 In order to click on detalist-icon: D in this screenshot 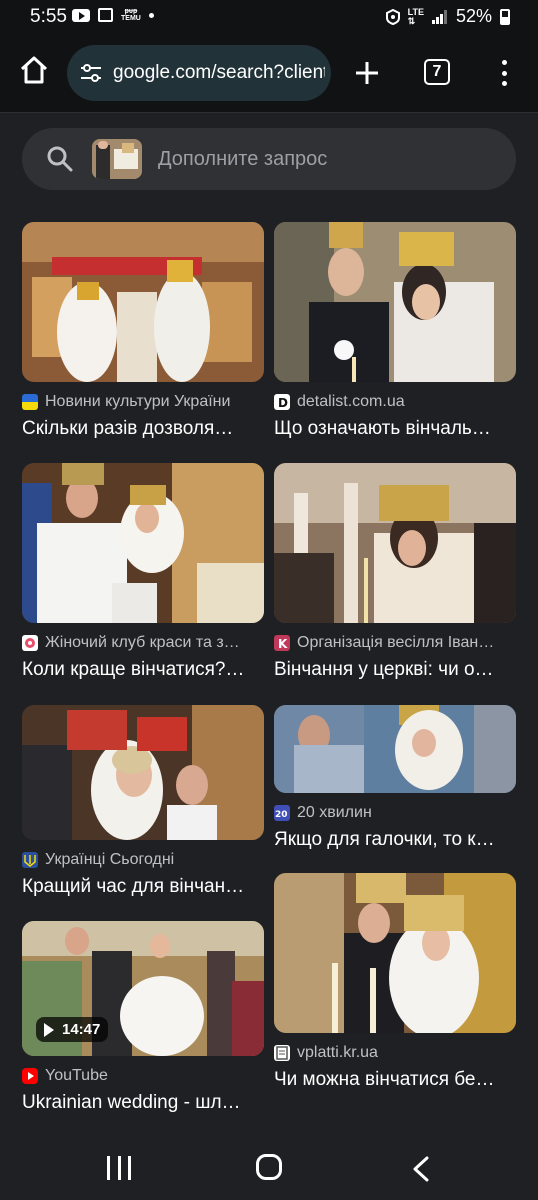, I will do `click(282, 402)`.